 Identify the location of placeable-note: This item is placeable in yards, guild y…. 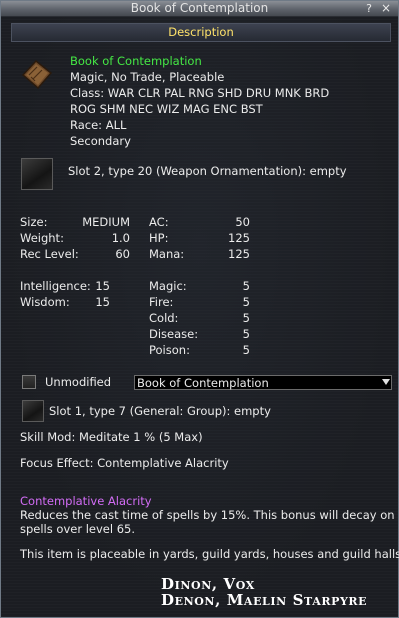
(209, 554).